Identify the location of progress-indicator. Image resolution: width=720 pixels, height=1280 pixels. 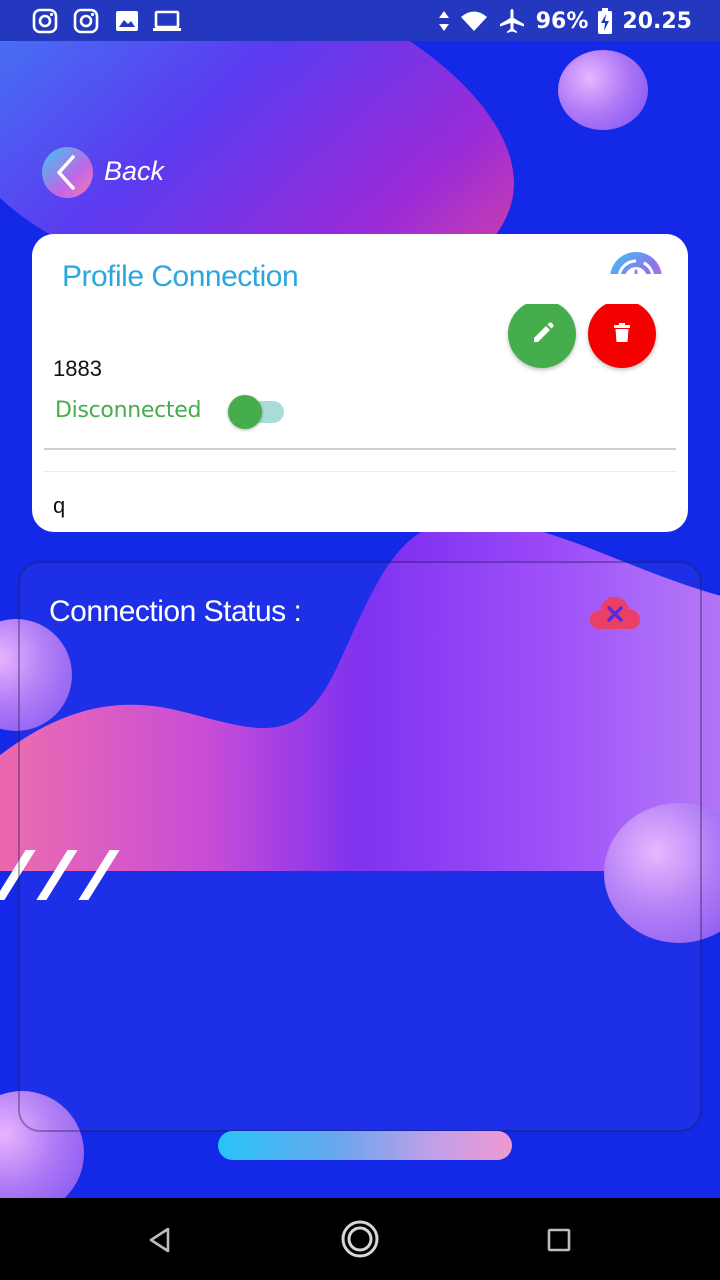
(365, 1145).